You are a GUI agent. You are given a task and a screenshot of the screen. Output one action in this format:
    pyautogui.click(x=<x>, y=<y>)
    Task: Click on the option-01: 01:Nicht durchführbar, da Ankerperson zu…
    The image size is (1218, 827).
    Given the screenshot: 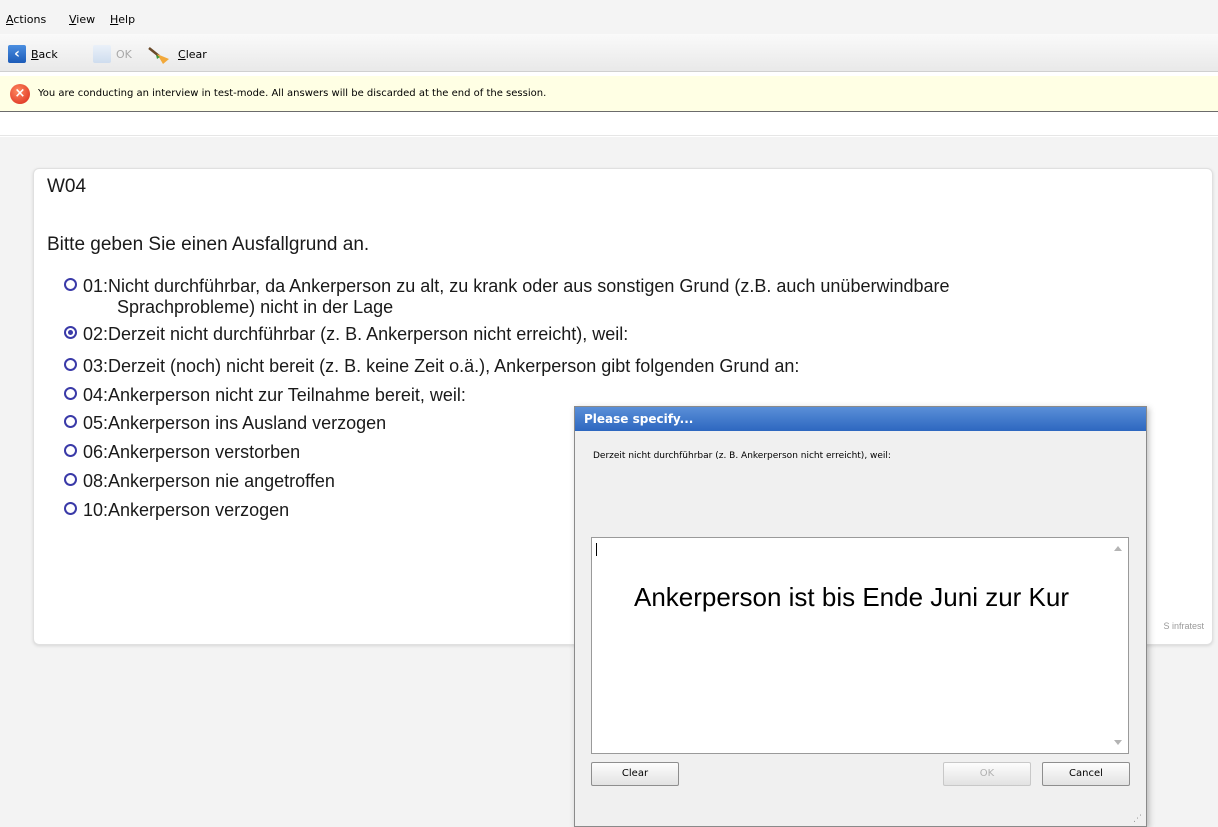 What is the action you would take?
    pyautogui.click(x=507, y=297)
    